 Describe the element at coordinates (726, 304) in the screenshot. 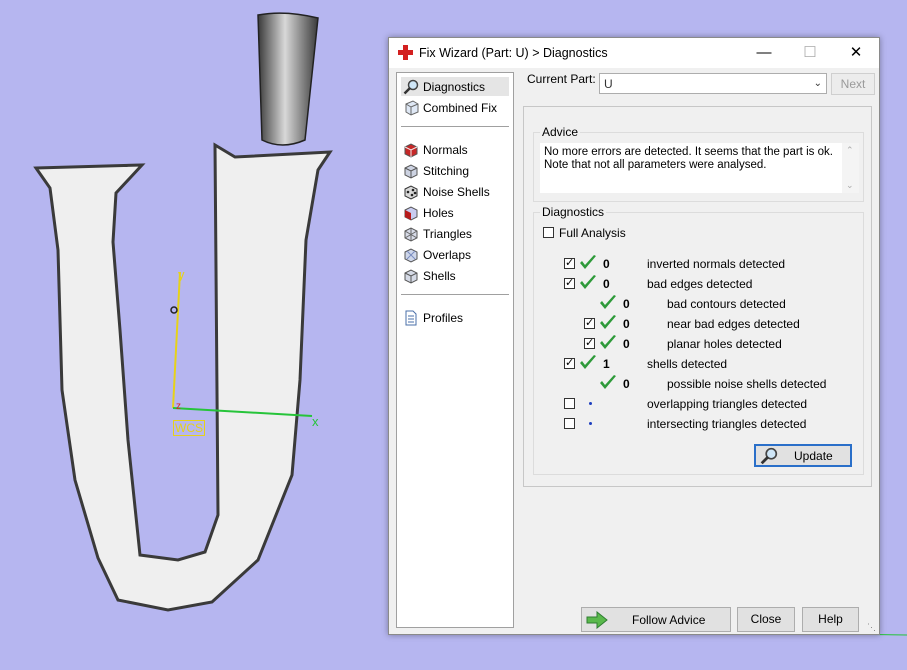

I see `diagnostic-label: bad contours detected` at that location.